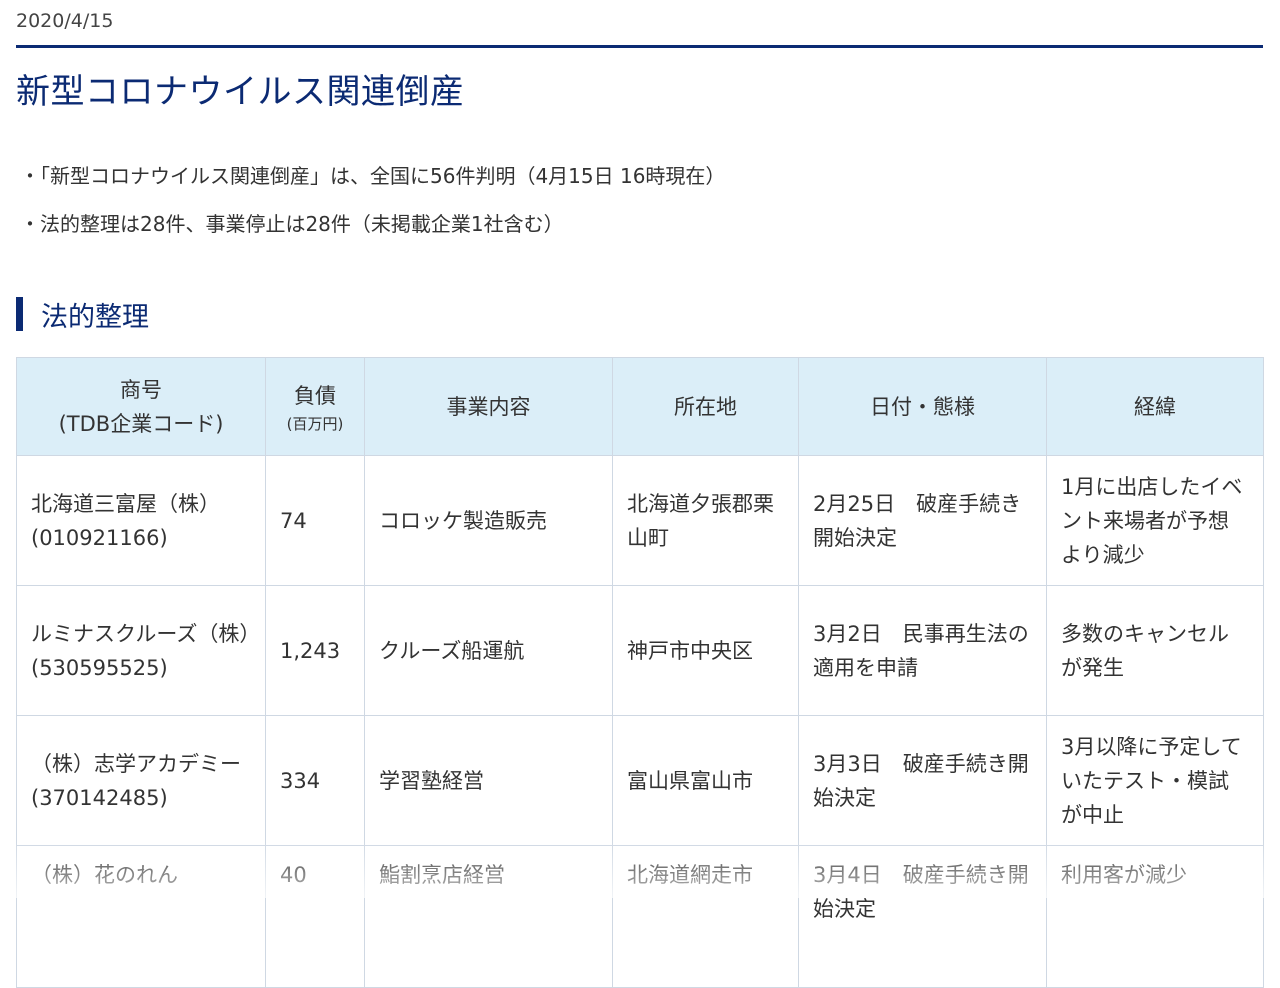 This screenshot has width=1280, height=988. Describe the element at coordinates (922, 650) in the screenshot. I see `cell-date-status: 3月2日 民事再生法の適用を申請` at that location.